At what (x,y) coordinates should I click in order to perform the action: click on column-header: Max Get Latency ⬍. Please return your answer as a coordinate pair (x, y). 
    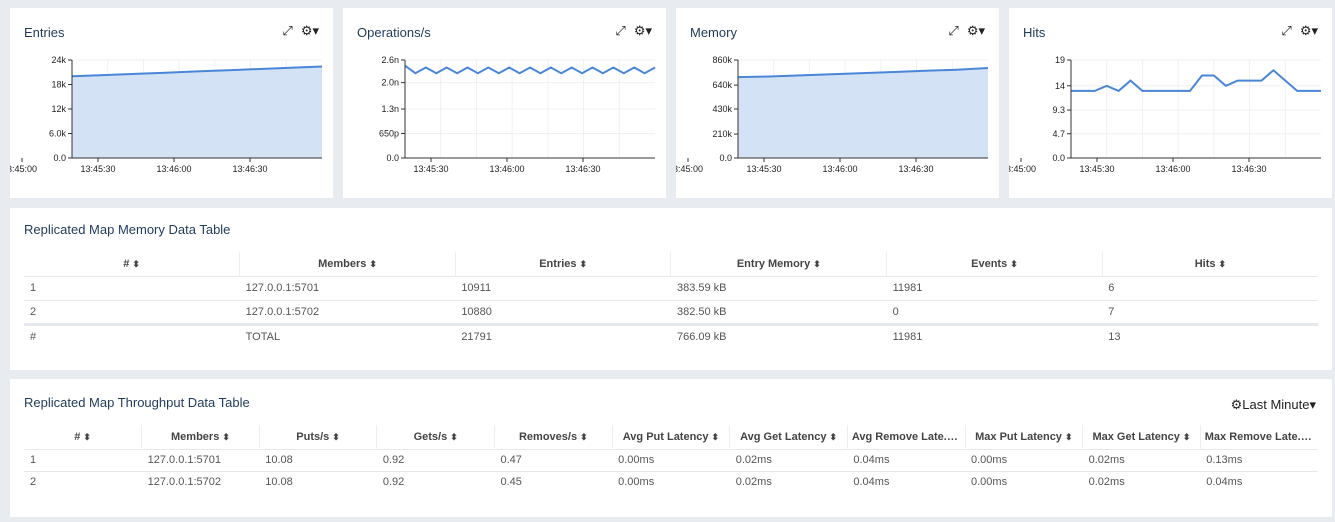
    Looking at the image, I should click on (1141, 437).